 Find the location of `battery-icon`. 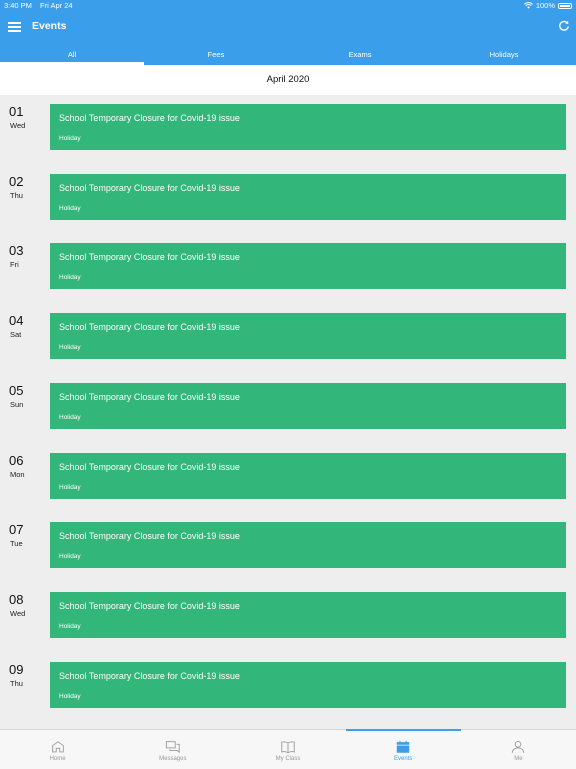

battery-icon is located at coordinates (565, 5).